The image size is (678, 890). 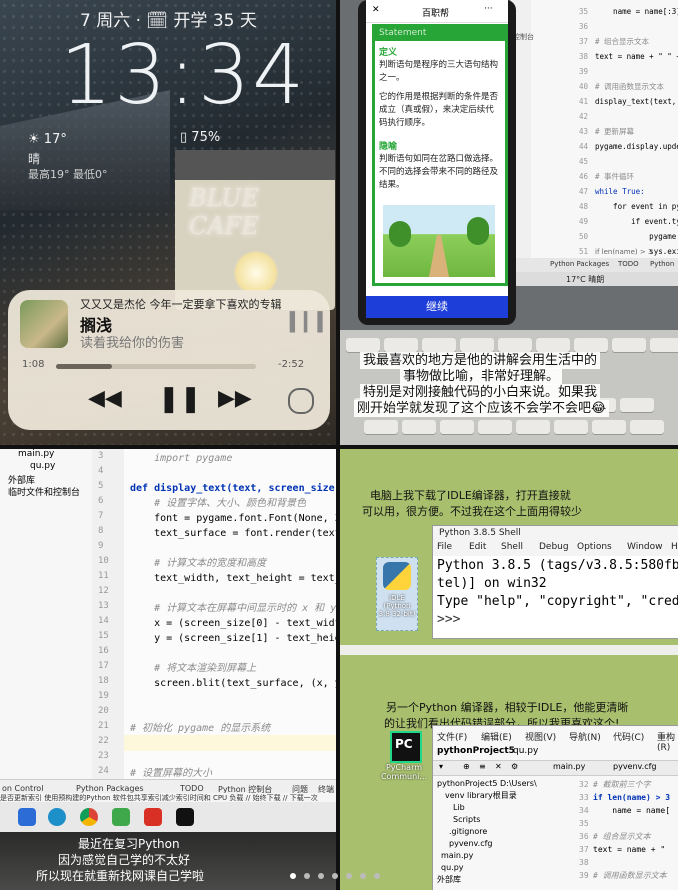 I want to click on idle-icon-label: IDLE (Python 3.8 32-bit), so click(x=397, y=606).